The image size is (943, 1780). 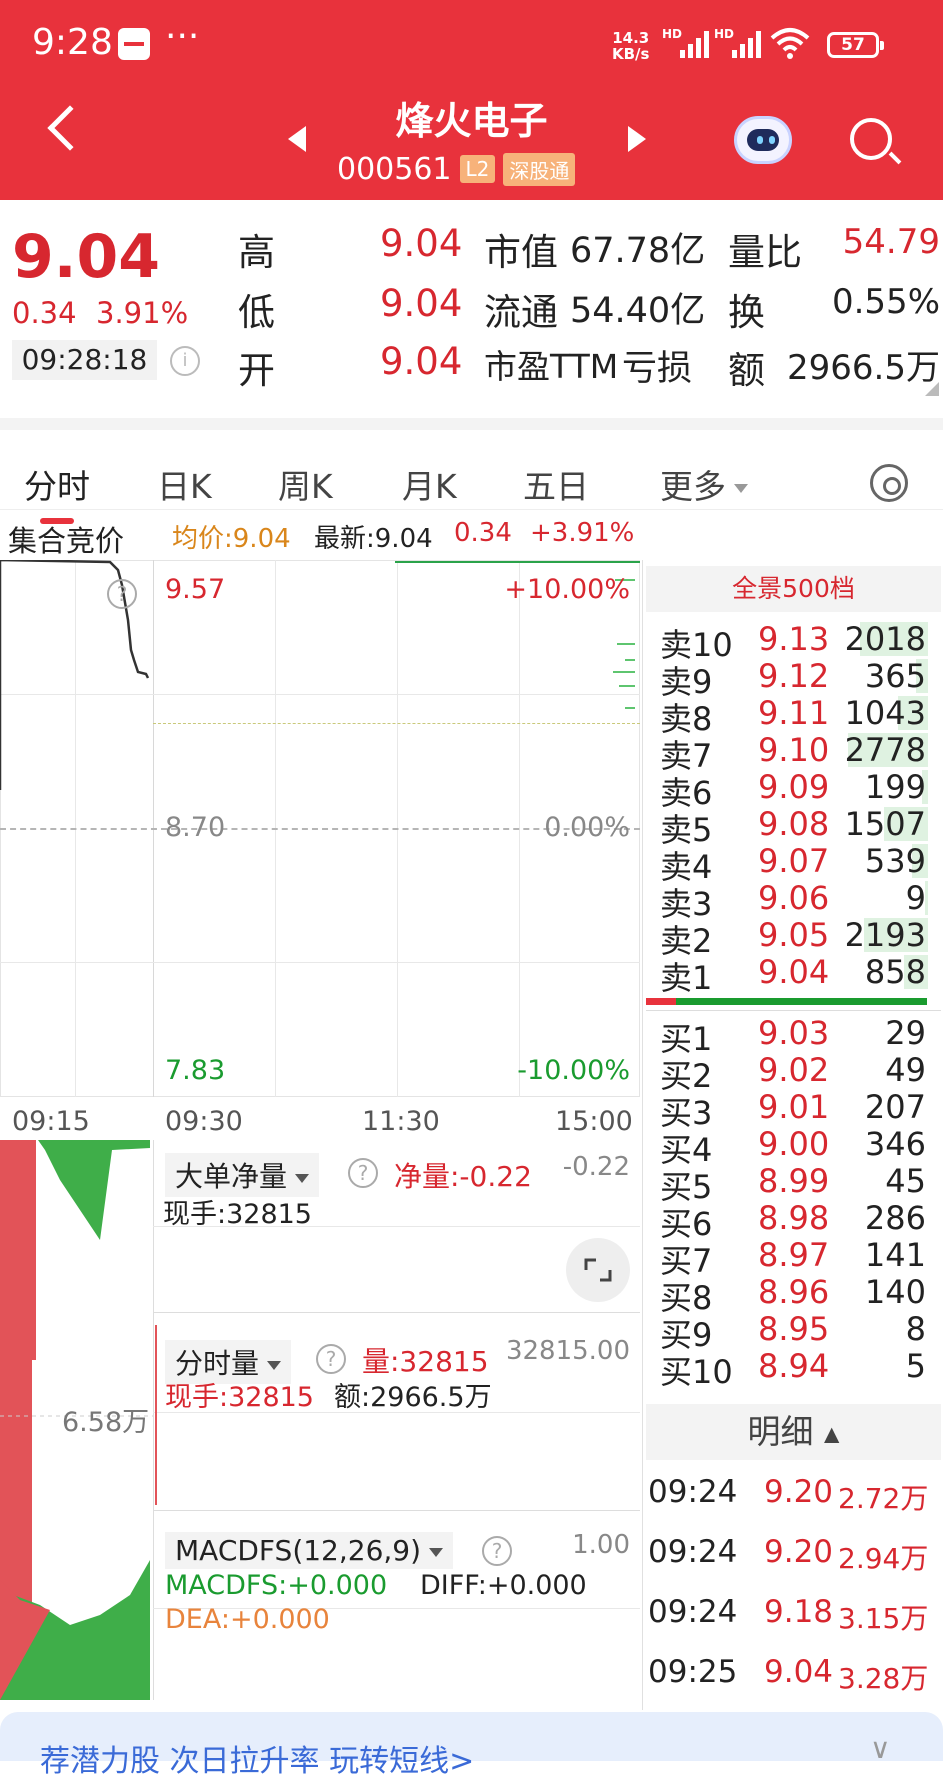 I want to click on chevron-down-icon: ∨, so click(x=880, y=1748).